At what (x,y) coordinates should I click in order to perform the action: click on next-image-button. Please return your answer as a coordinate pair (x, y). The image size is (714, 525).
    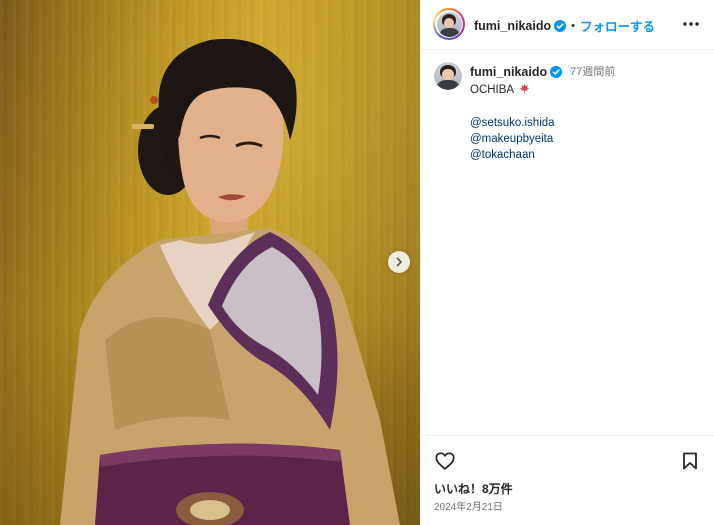
    Looking at the image, I should click on (399, 262).